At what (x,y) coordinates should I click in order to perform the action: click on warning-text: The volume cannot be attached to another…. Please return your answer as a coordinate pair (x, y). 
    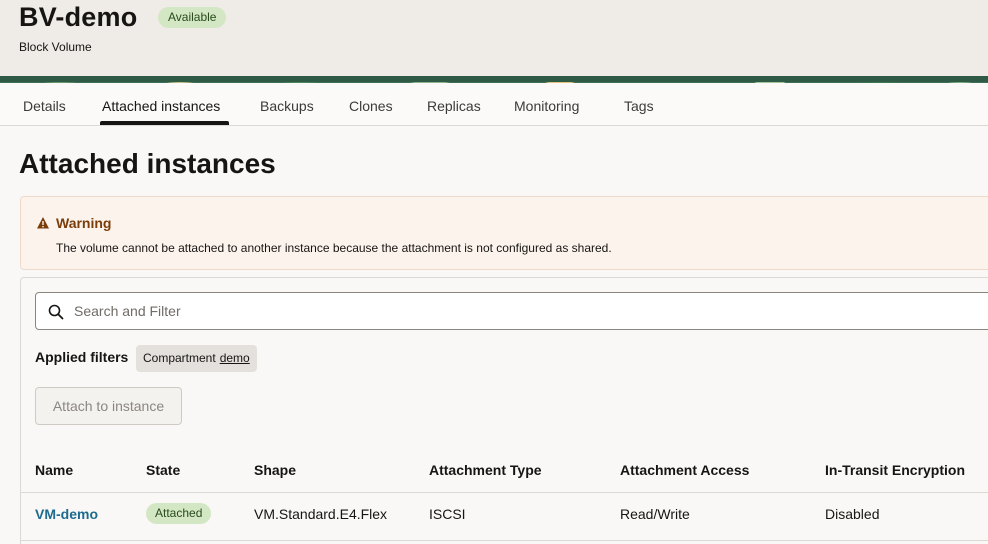
    Looking at the image, I should click on (334, 248).